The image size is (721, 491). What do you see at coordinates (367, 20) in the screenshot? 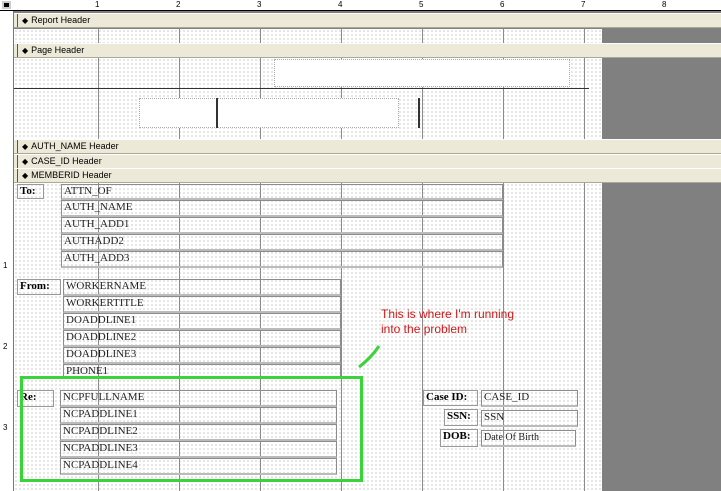
I see `section-bar-report-header: ◆ Report Header` at bounding box center [367, 20].